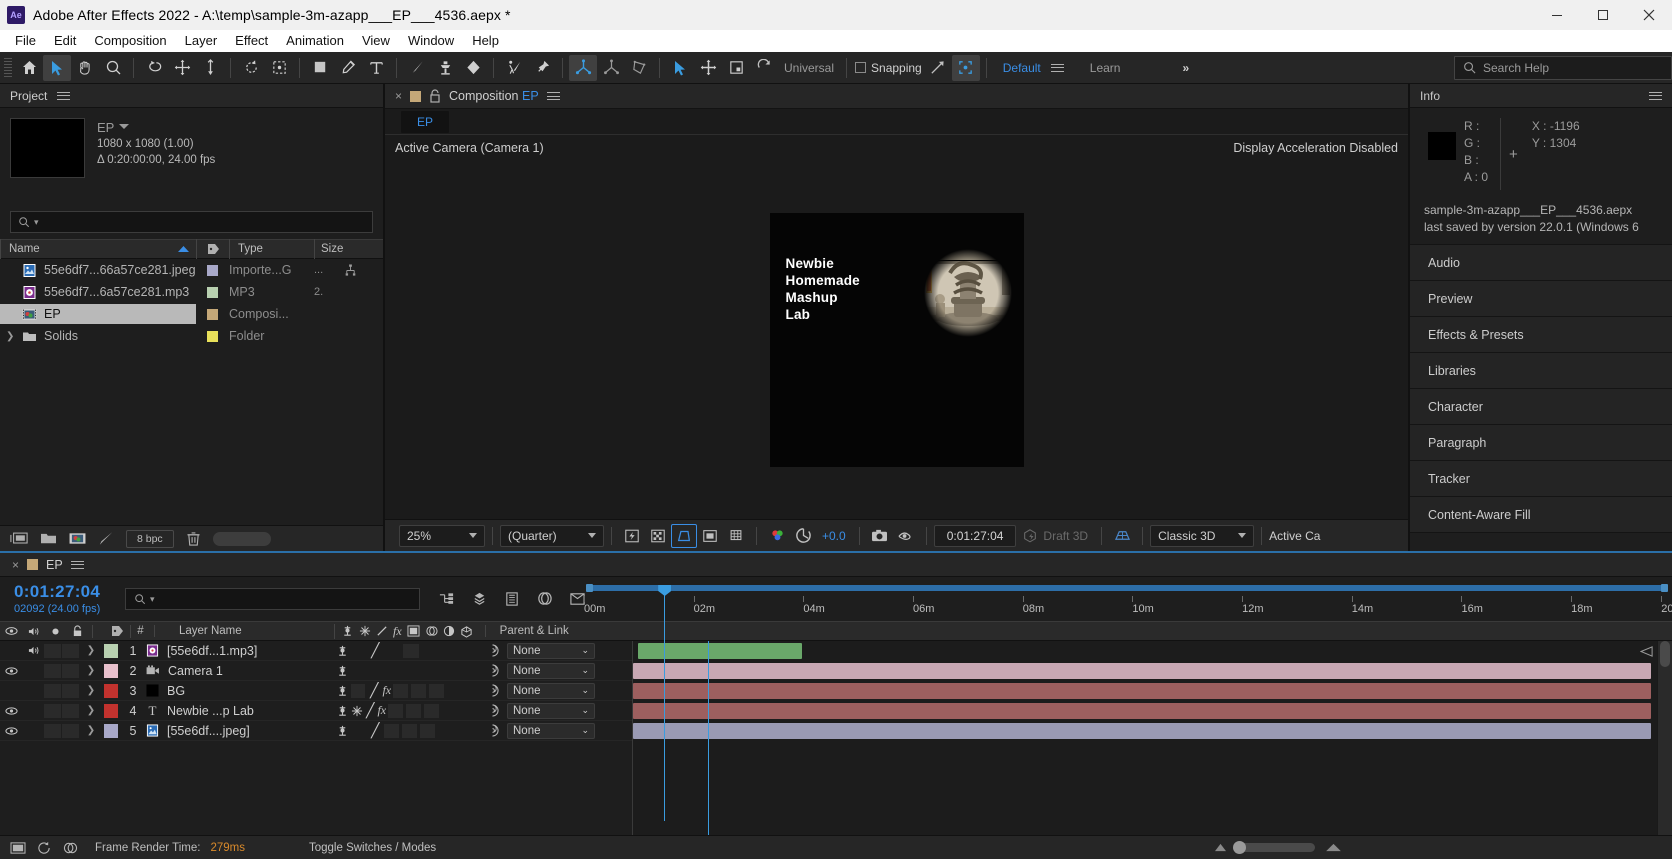  I want to click on table-row: ❯ 1 [55e6df...1.mp3] ╱ None ⌄, so click(316, 651).